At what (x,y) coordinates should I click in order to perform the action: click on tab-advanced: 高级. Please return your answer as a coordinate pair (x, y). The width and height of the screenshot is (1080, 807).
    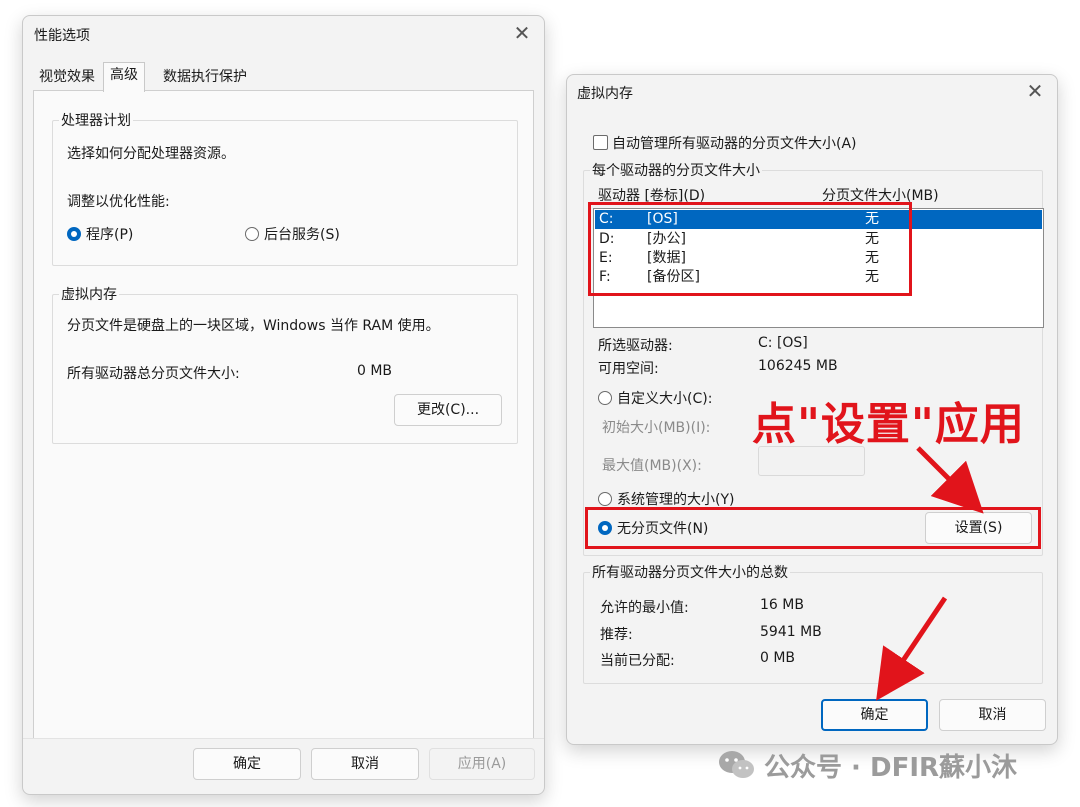
    Looking at the image, I should click on (124, 77).